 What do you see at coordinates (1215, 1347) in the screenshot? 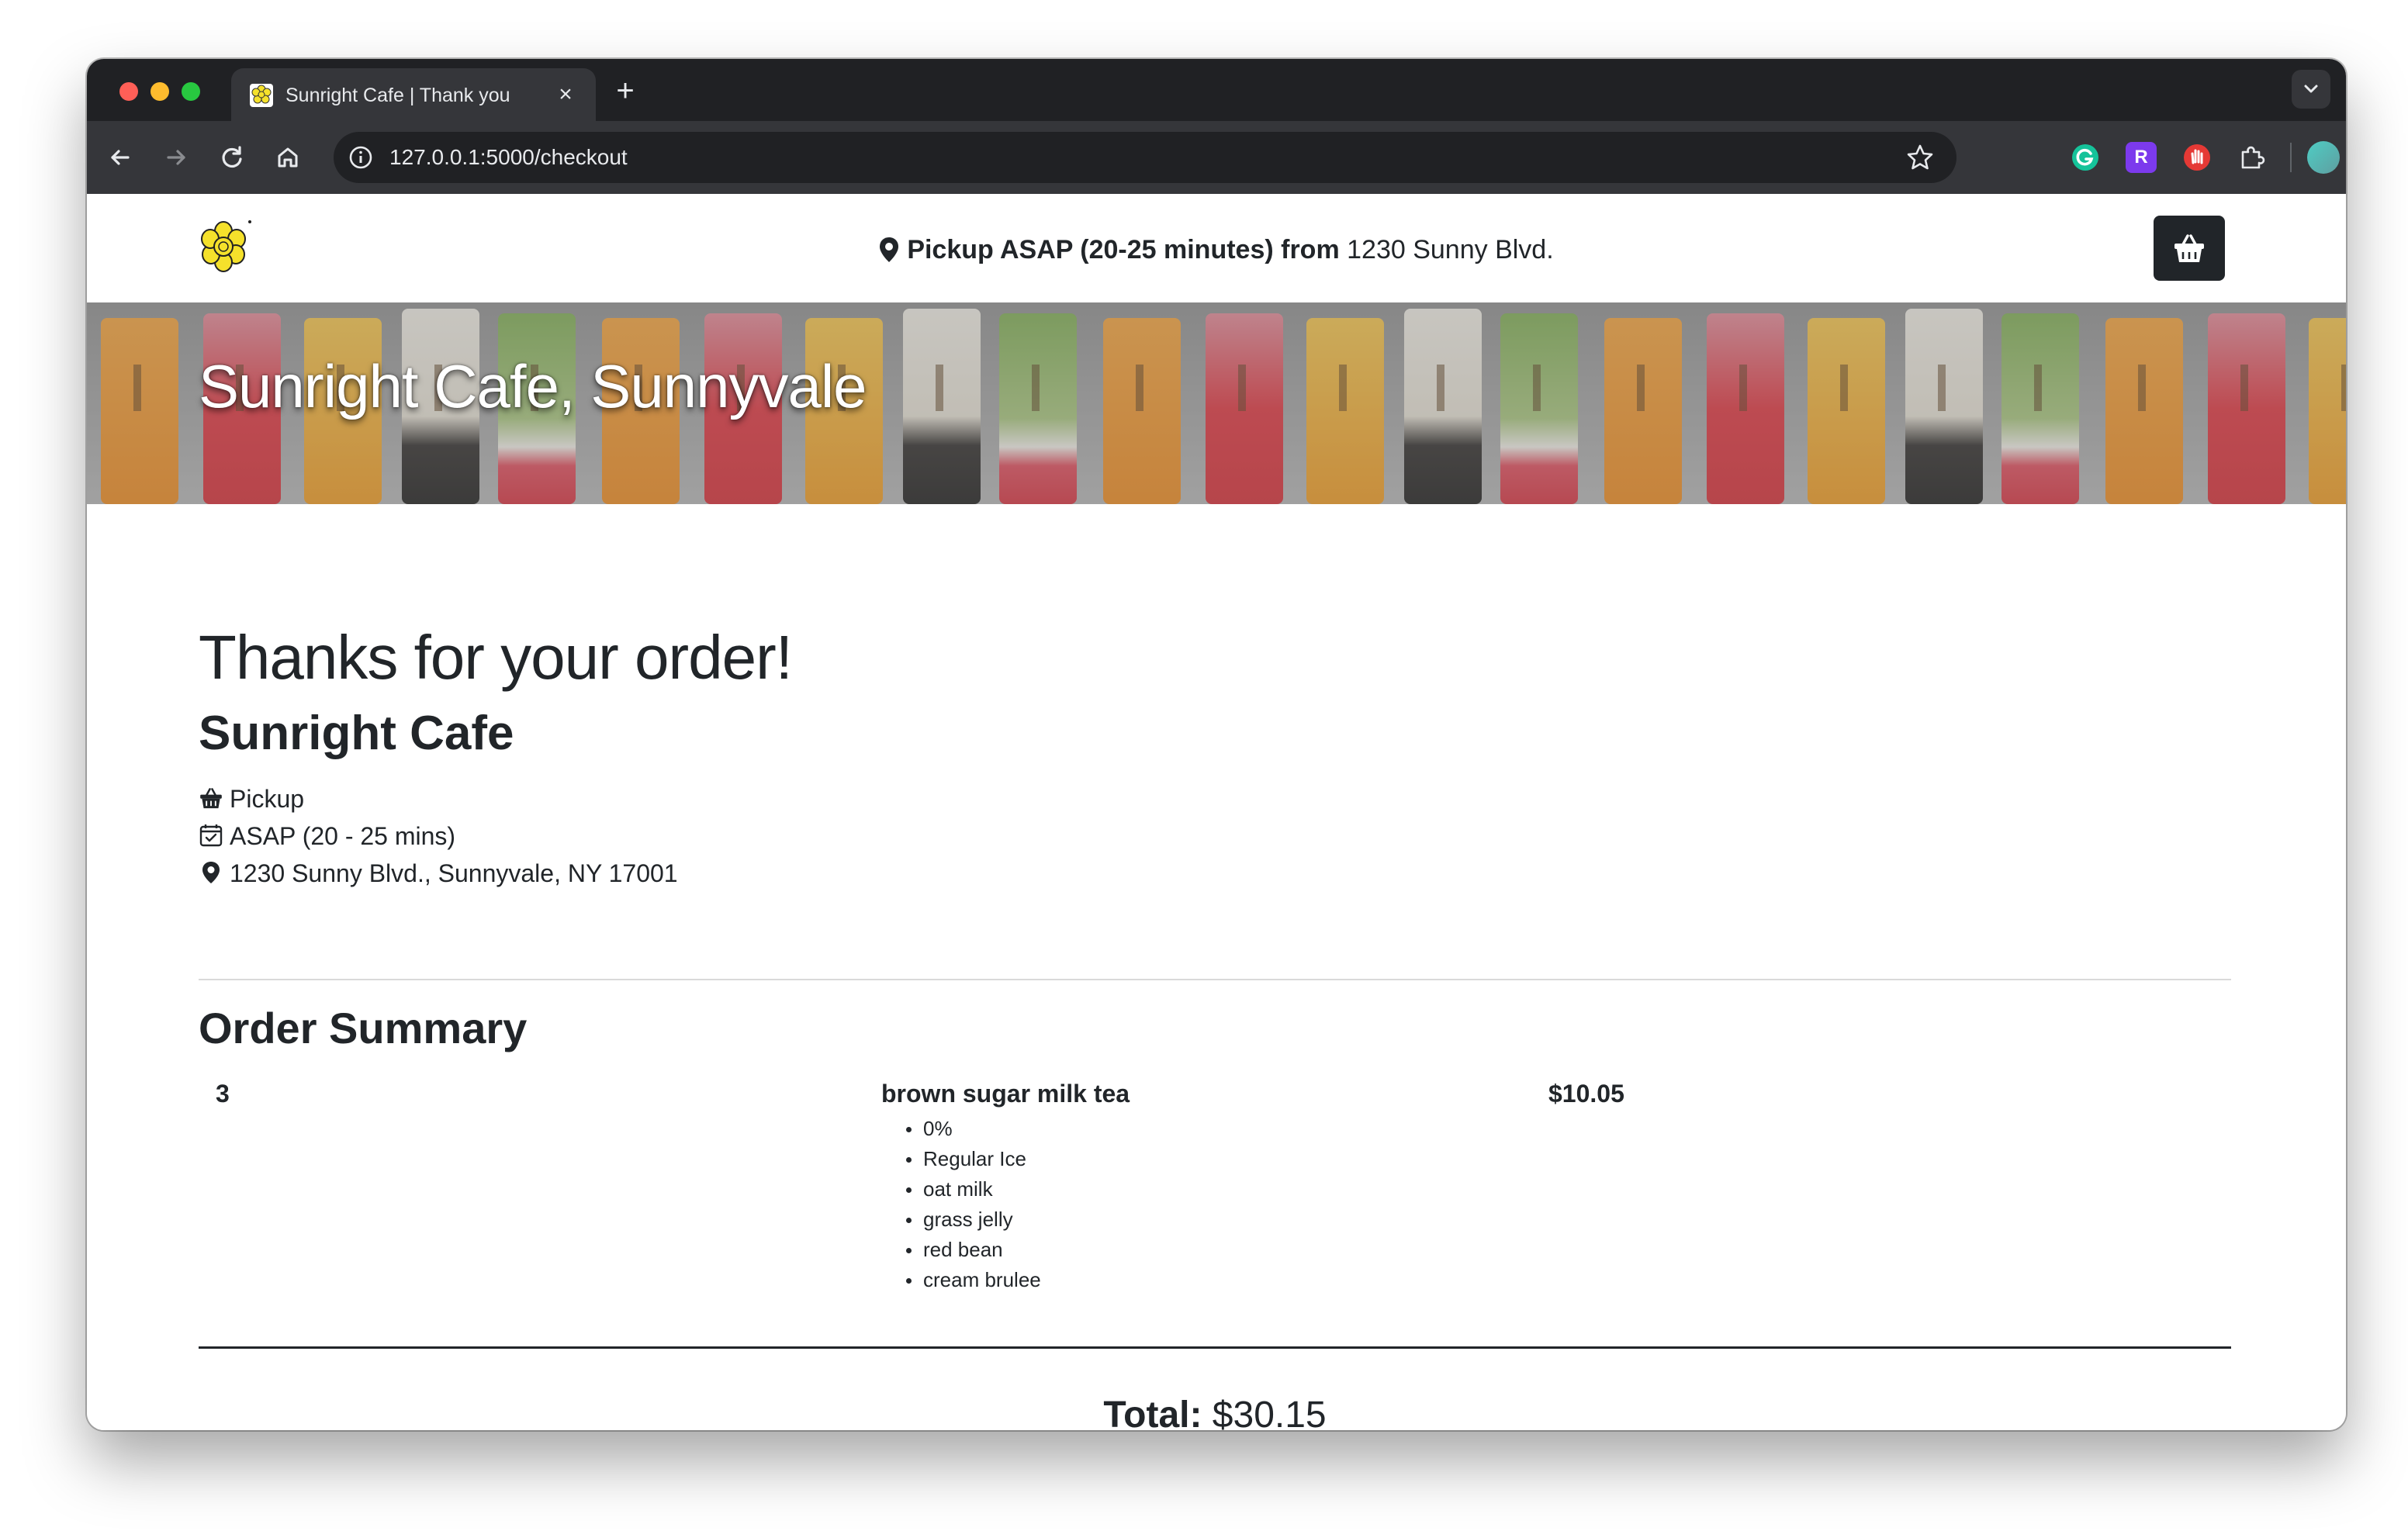
I see `total-divider` at bounding box center [1215, 1347].